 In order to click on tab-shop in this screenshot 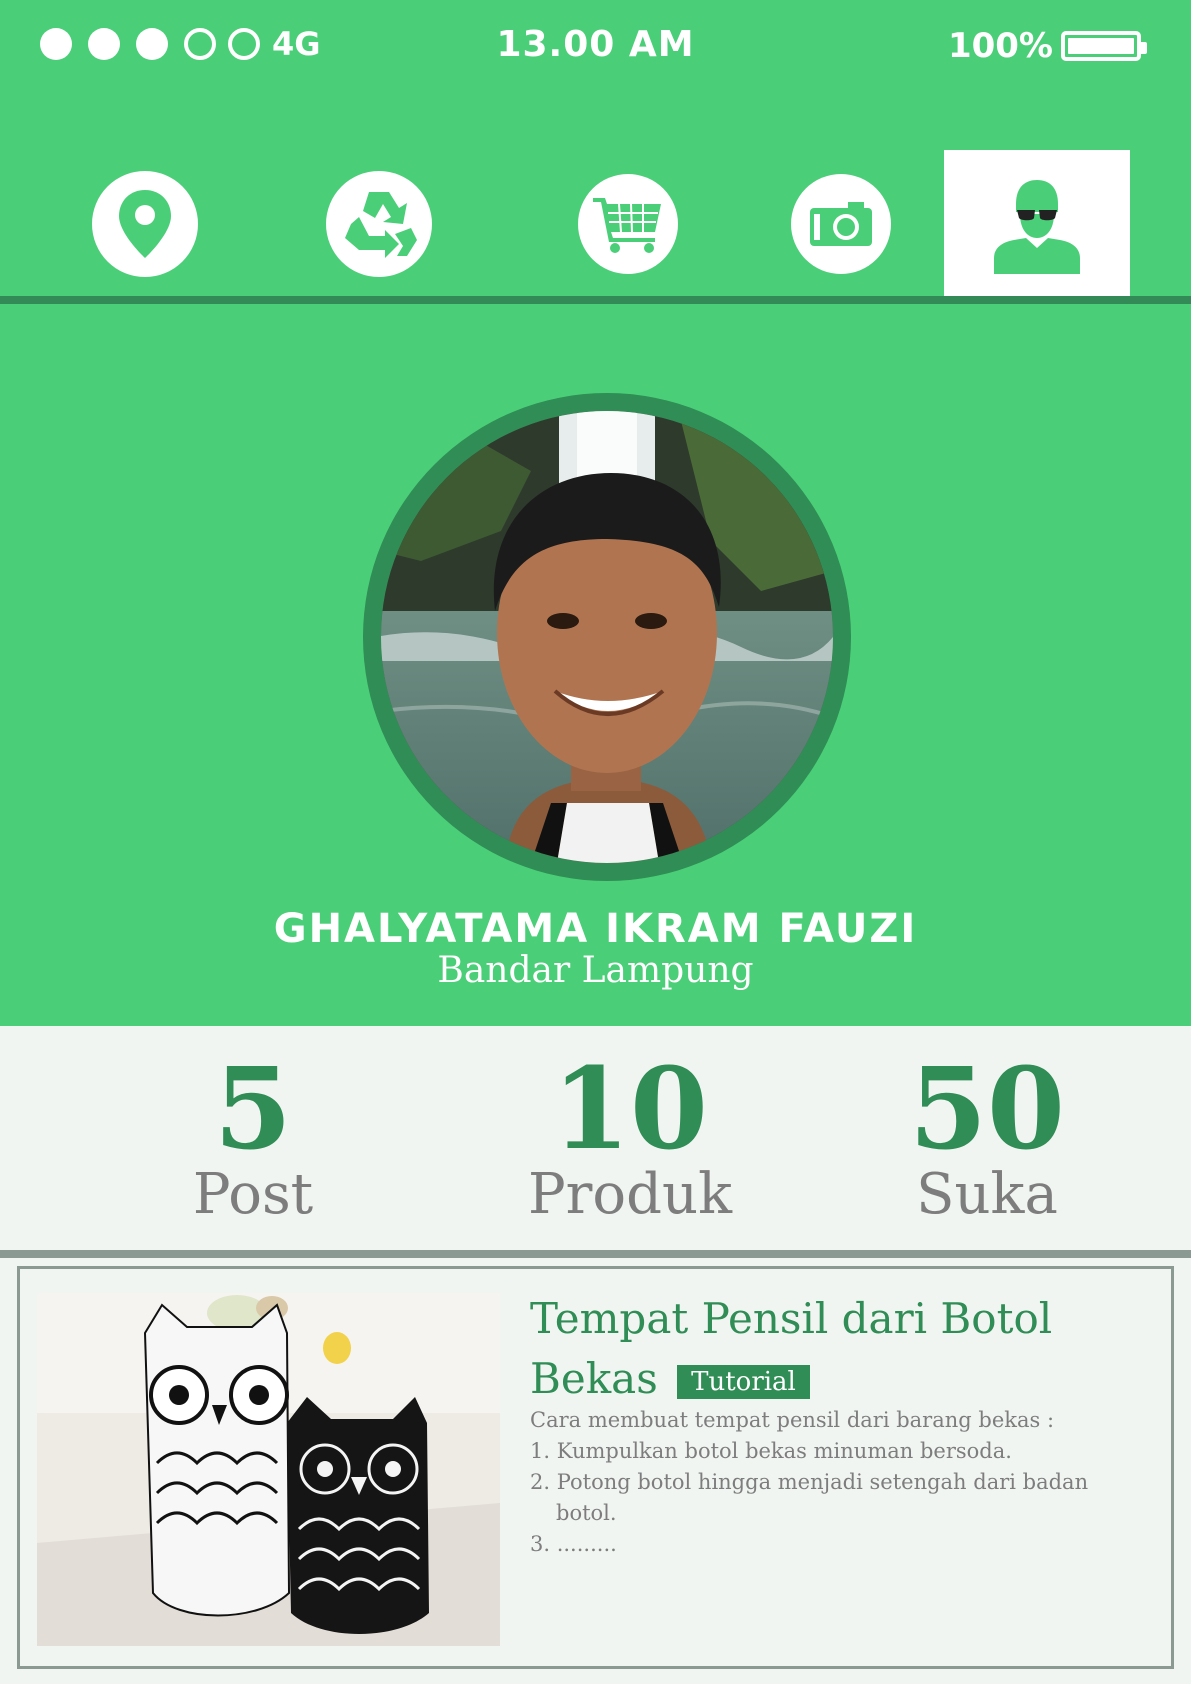, I will do `click(628, 224)`.